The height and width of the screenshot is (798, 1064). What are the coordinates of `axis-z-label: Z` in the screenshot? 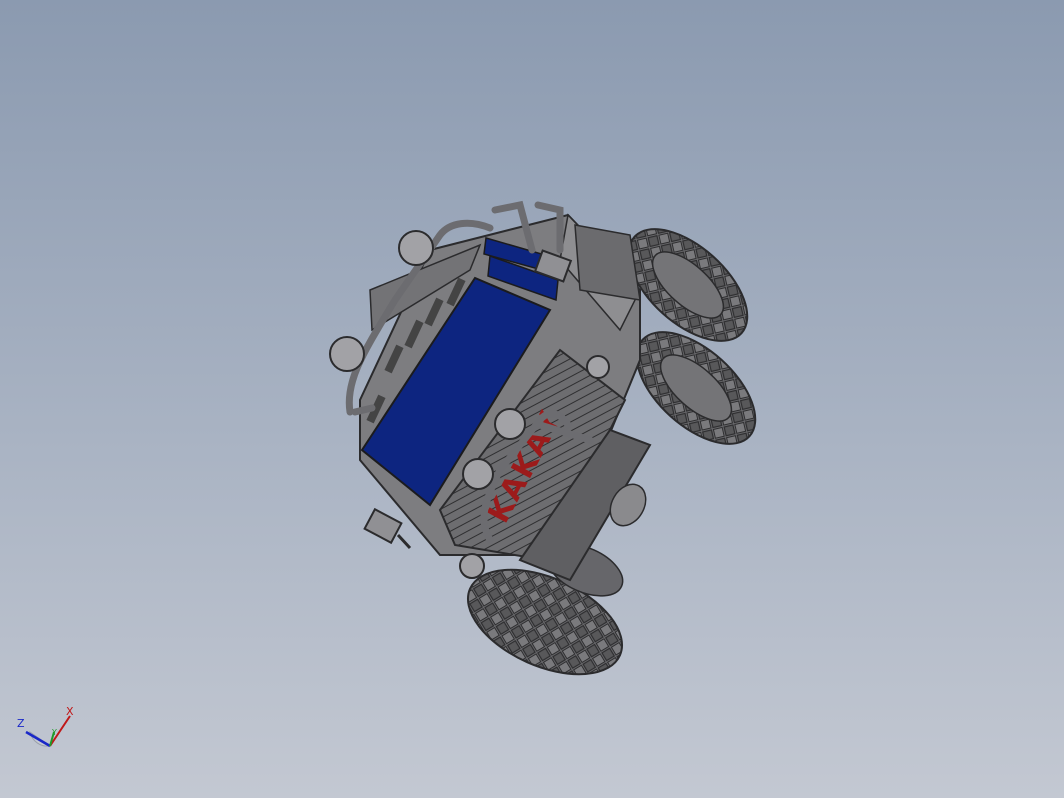 It's located at (21, 723).